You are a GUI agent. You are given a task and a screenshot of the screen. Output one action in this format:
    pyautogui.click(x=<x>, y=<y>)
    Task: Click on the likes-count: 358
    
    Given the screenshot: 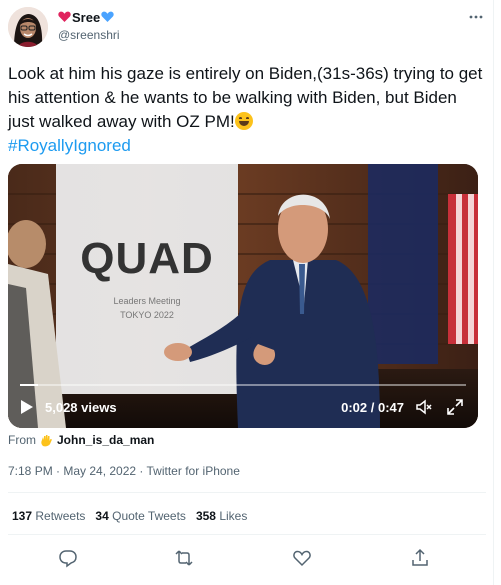 What is the action you would take?
    pyautogui.click(x=205, y=516)
    